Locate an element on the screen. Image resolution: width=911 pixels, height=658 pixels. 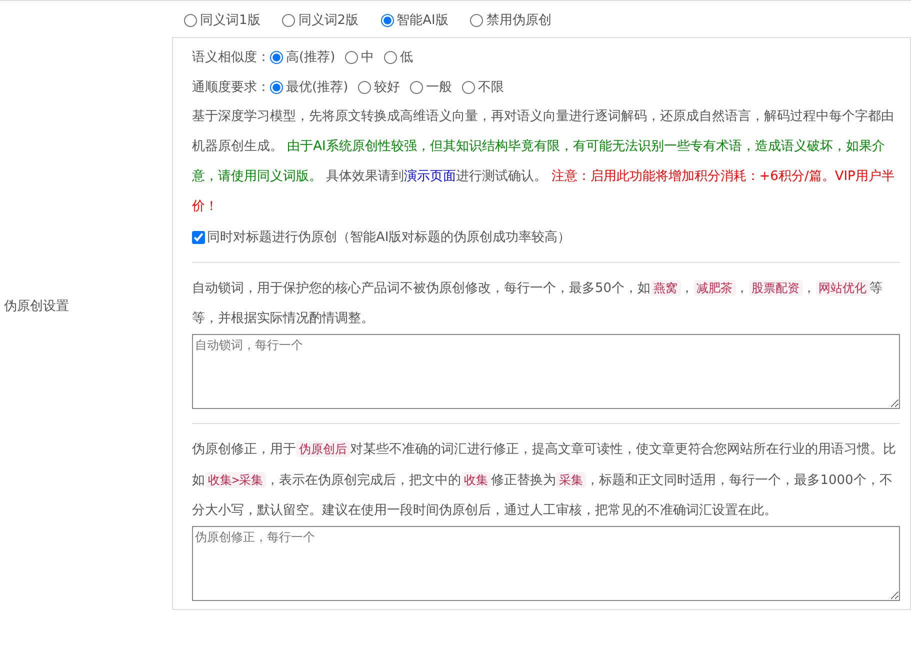
radio-label: 较好 is located at coordinates (387, 87).